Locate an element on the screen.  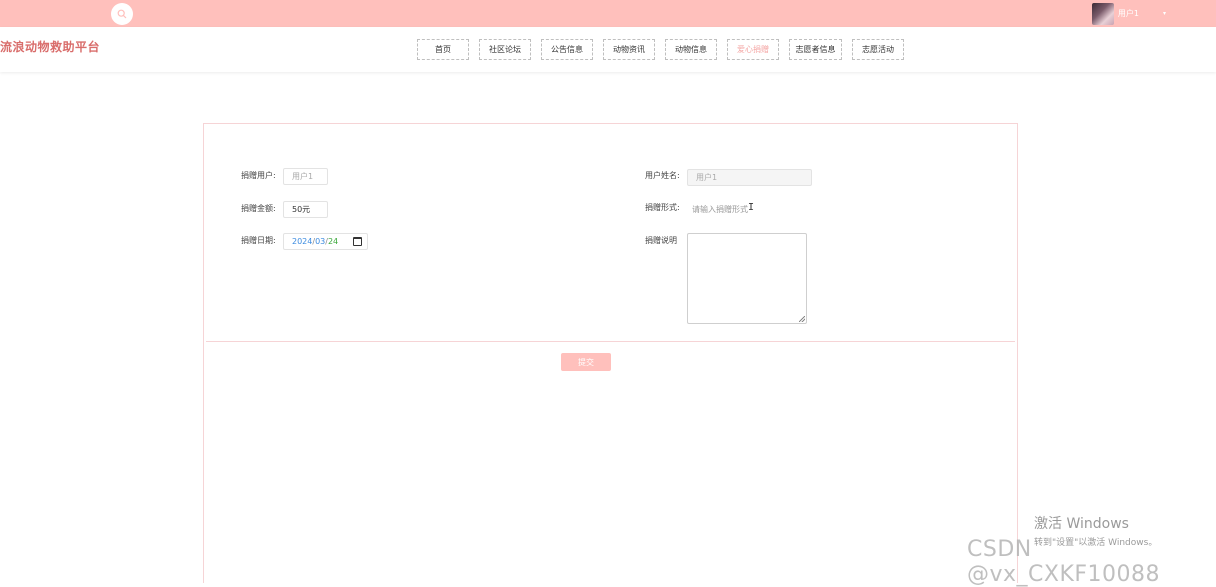
donor-user-field: 用户1 is located at coordinates (305, 176).